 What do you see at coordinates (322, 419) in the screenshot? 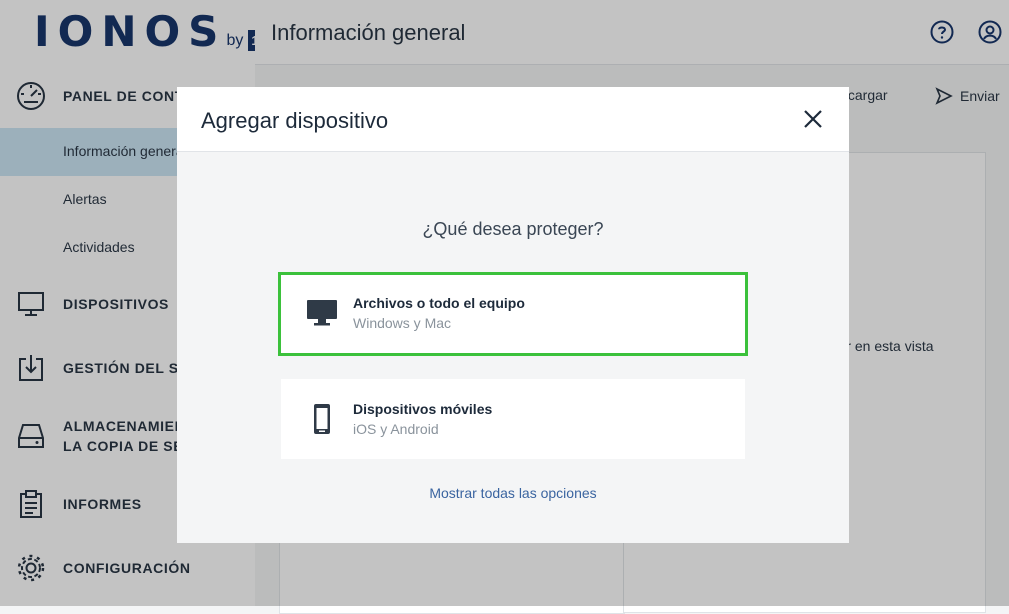
I see `smartphone-icon` at bounding box center [322, 419].